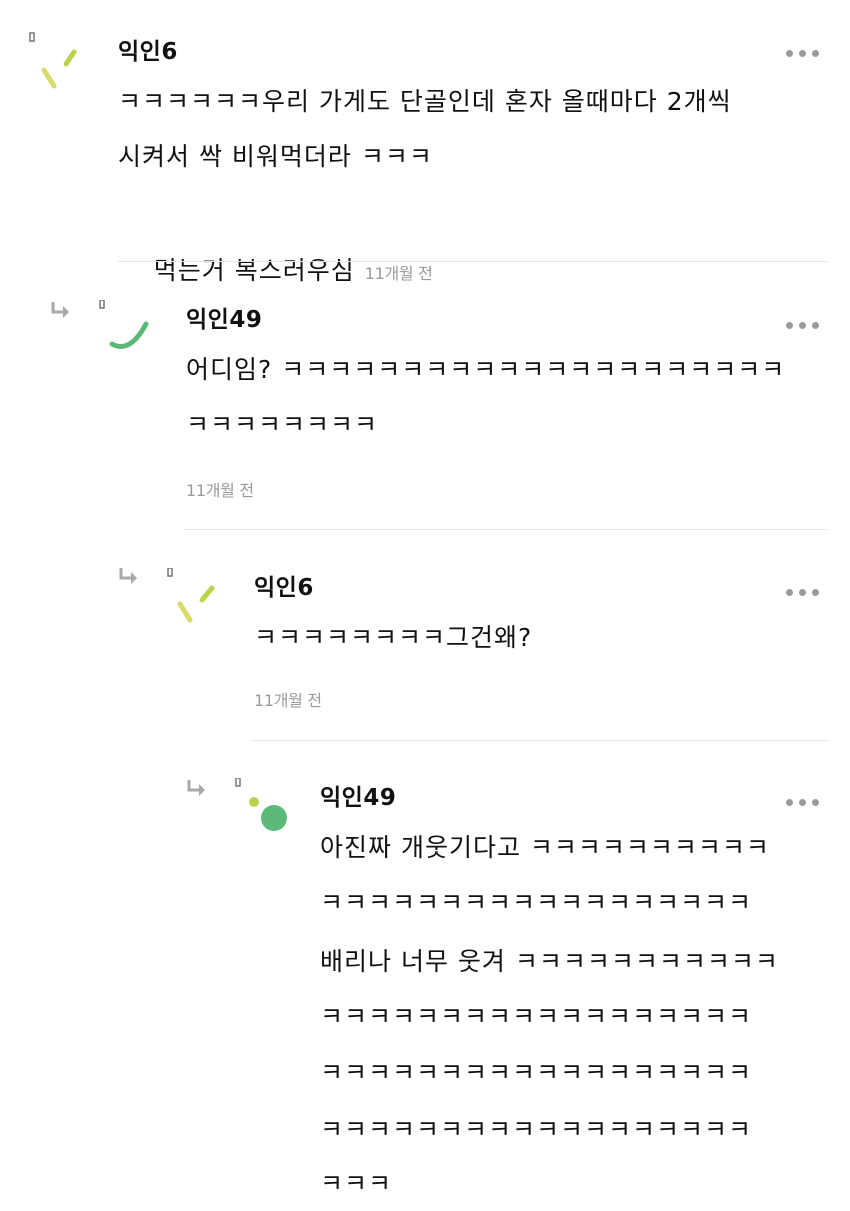  Describe the element at coordinates (549, 961) in the screenshot. I see `comment-line: 배리나 너무 웃겨 ㅋㅋㅋㅋㅋㅋㅋㅋㅋㅋㅋ` at that location.